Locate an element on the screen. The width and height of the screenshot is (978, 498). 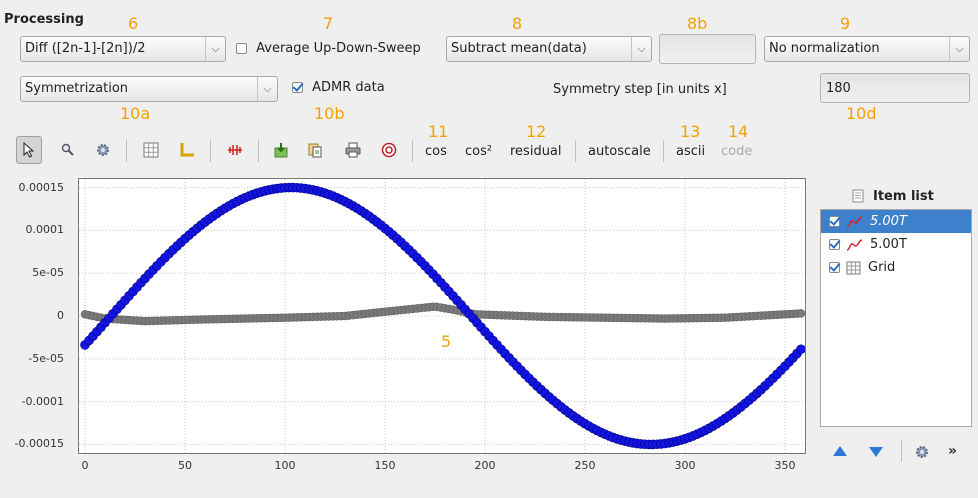
annotation-9: 9 is located at coordinates (845, 23).